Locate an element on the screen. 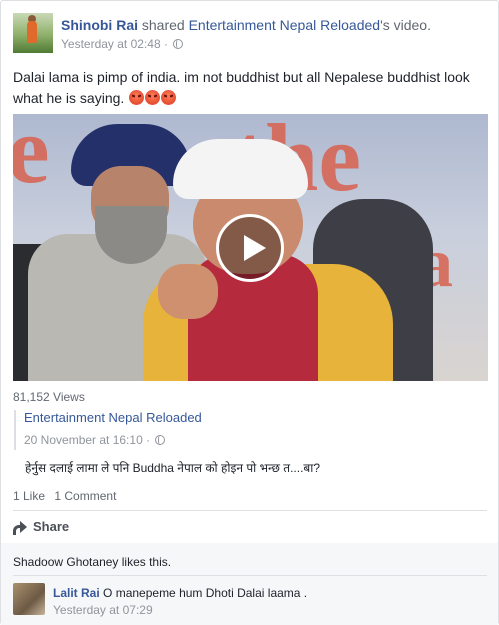 This screenshot has width=499, height=625. author-name-link: Shinobi Rai is located at coordinates (99, 25).